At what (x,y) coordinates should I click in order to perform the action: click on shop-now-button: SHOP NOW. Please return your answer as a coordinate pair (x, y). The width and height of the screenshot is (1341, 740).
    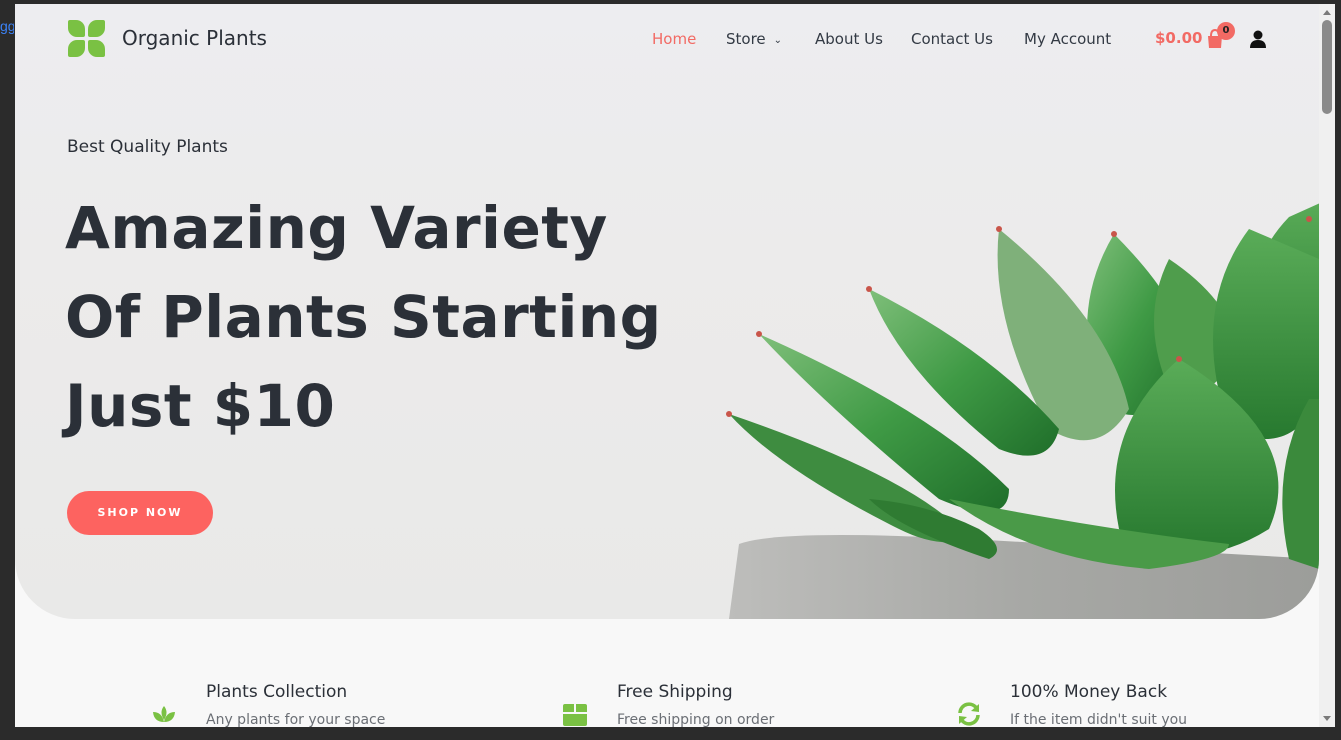
    Looking at the image, I should click on (140, 513).